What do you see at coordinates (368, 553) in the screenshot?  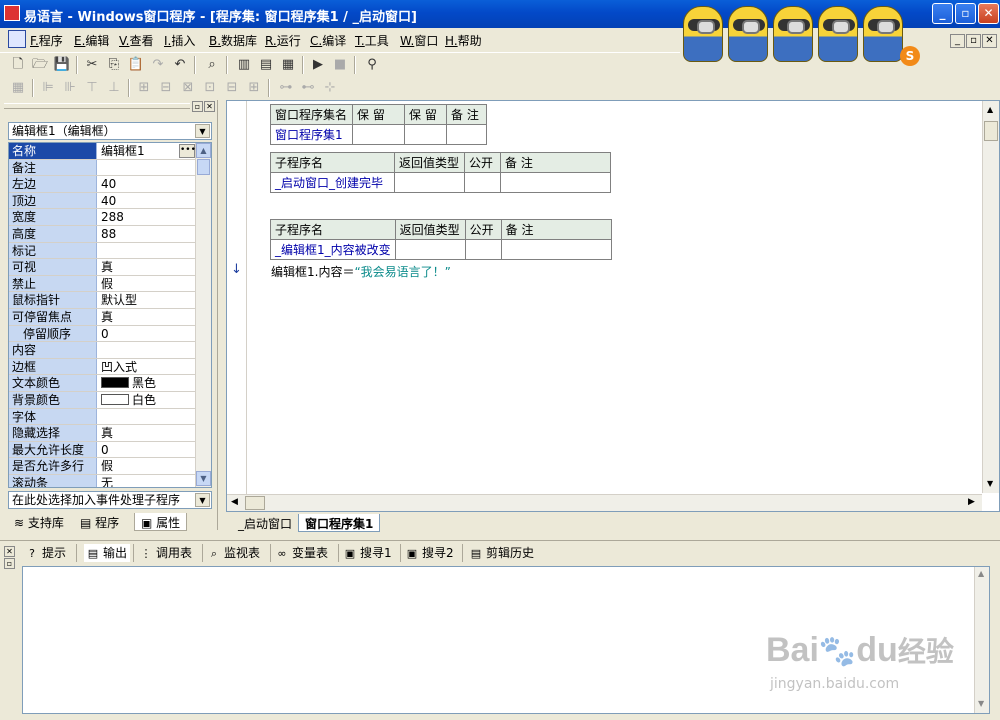 I see `tab-search1: ▣ 搜寻1` at bounding box center [368, 553].